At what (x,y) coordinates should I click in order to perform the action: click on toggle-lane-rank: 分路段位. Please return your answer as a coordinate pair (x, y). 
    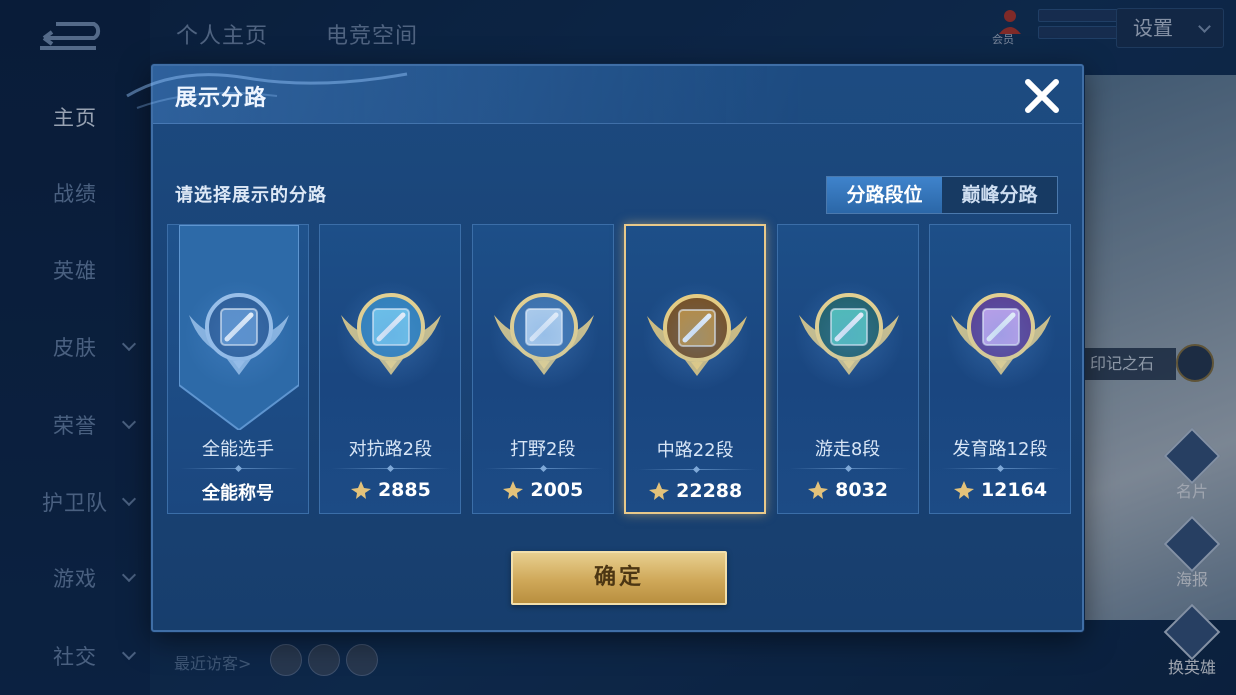
    Looking at the image, I should click on (884, 195).